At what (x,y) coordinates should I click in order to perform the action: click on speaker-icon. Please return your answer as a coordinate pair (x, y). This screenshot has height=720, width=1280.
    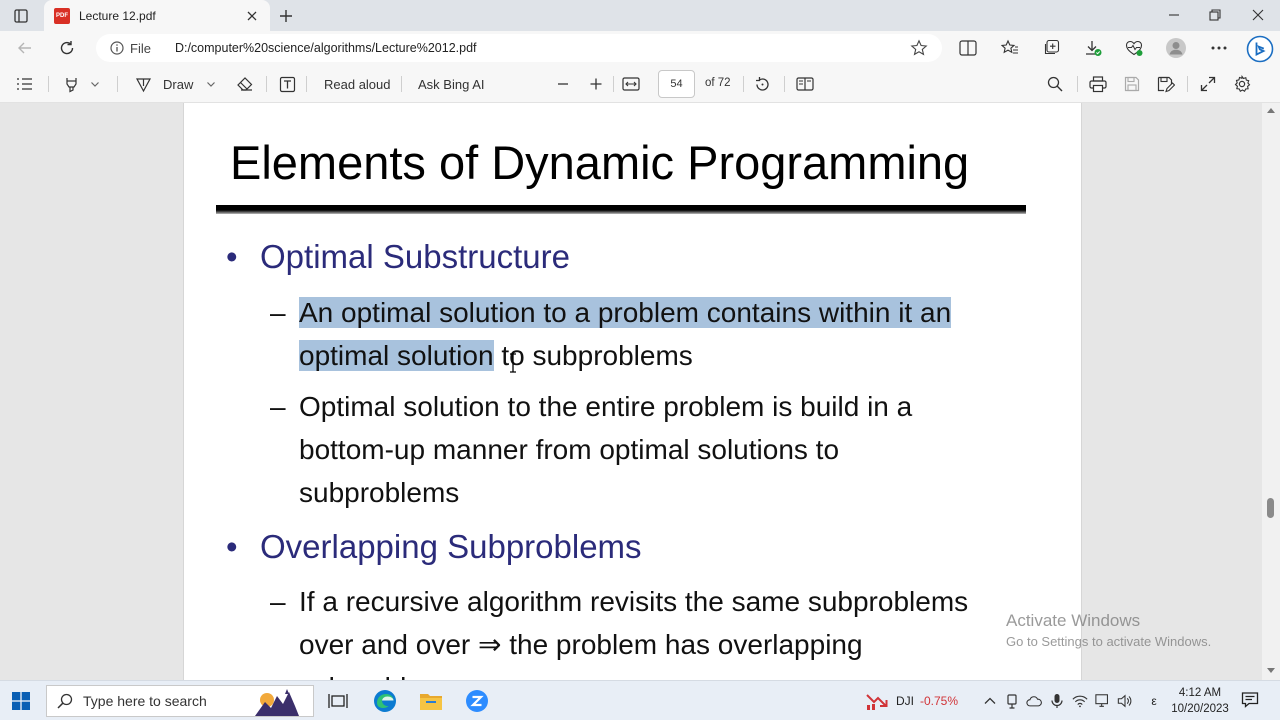
    Looking at the image, I should click on (1124, 701).